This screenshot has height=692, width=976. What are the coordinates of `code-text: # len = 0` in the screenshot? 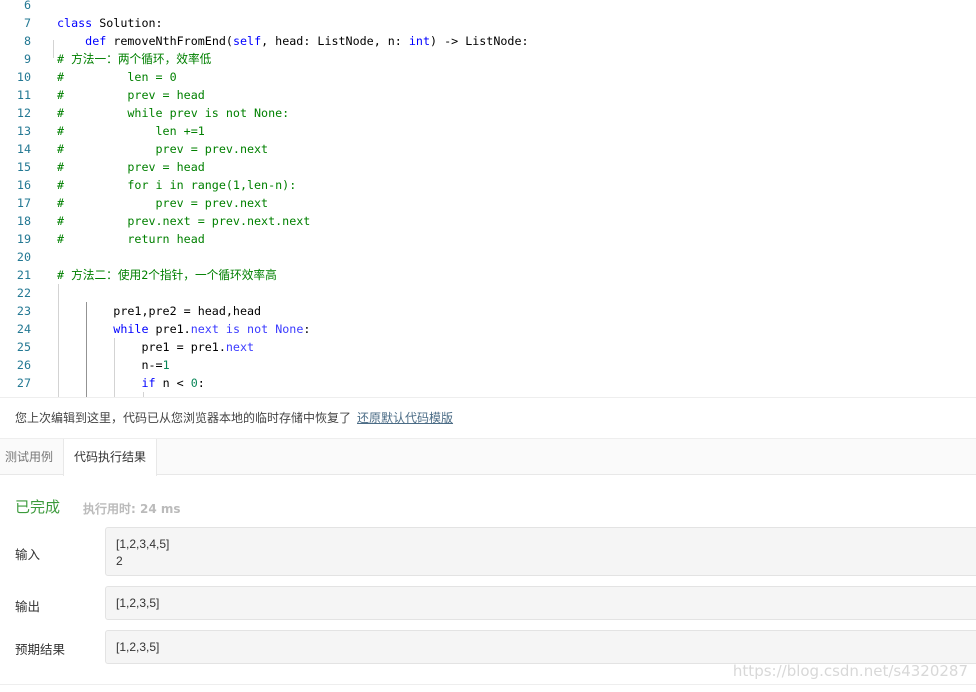 It's located at (117, 77).